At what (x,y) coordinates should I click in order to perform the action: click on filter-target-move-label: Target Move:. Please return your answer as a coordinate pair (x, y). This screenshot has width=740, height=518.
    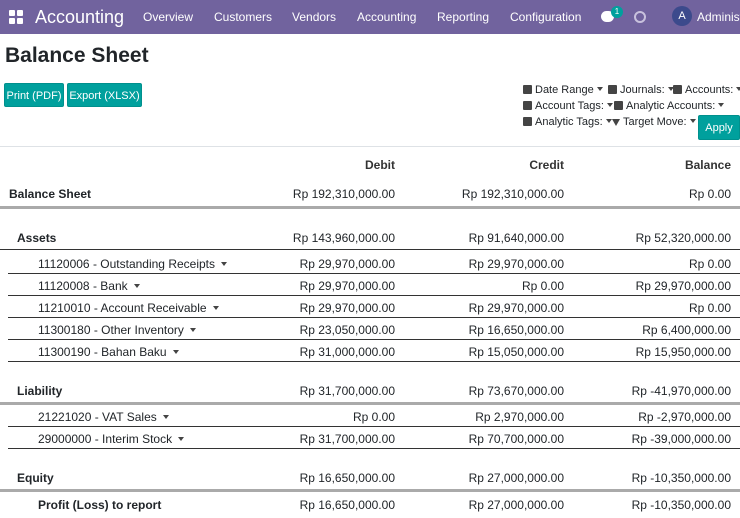
    Looking at the image, I should click on (655, 122).